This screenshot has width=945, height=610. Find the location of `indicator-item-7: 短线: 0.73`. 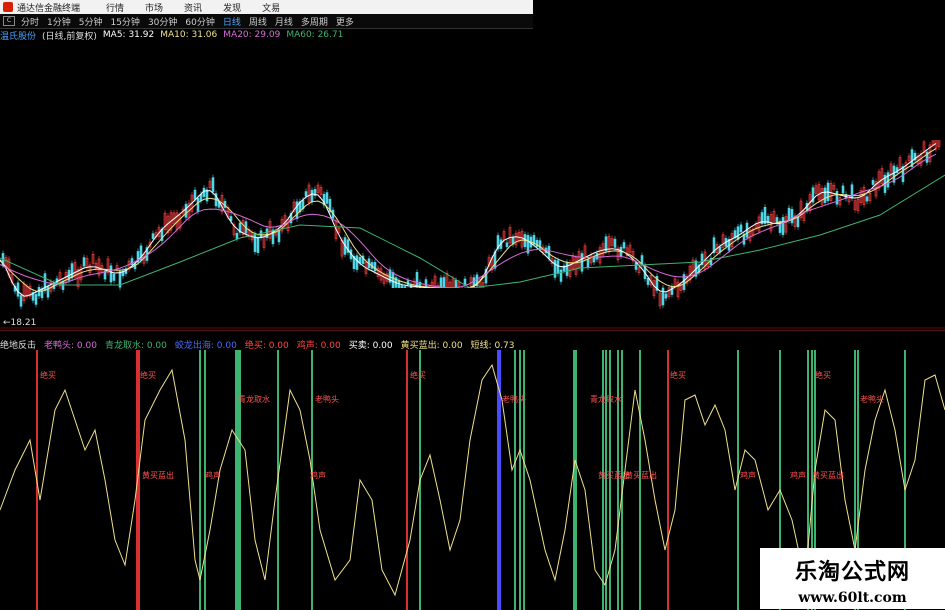

indicator-item-7: 短线: 0.73 is located at coordinates (492, 345).